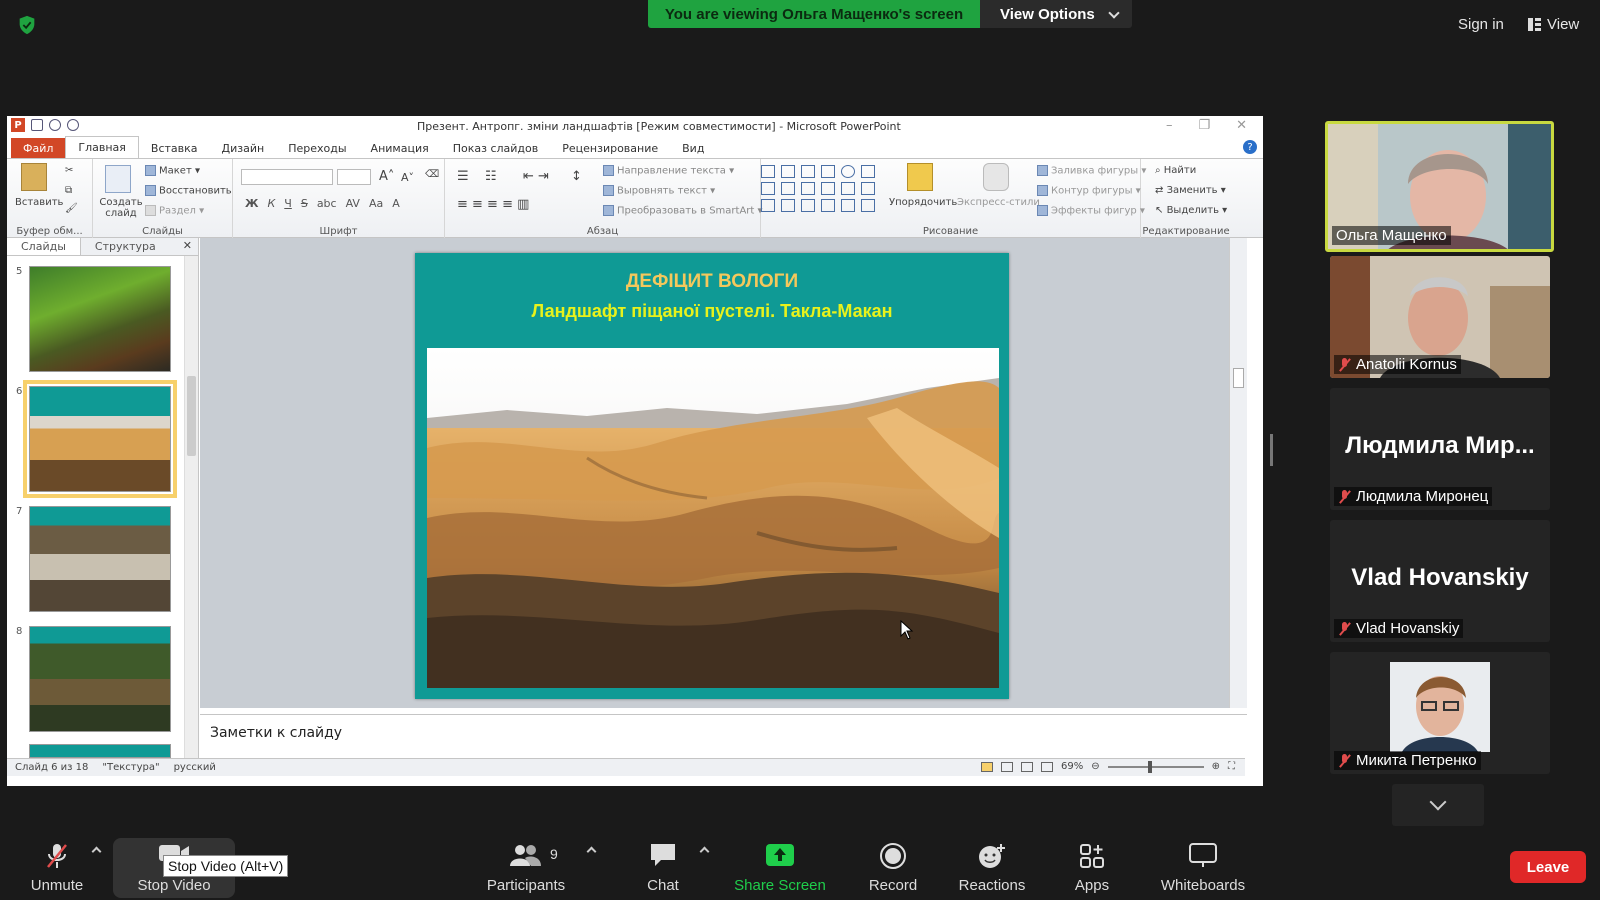  What do you see at coordinates (400, 148) in the screenshot?
I see `tab-animations: Анимация` at bounding box center [400, 148].